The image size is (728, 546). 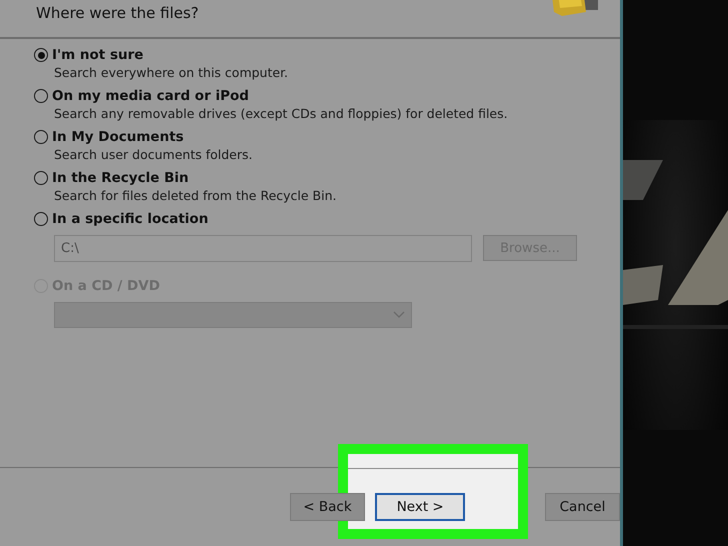 What do you see at coordinates (196, 195) in the screenshot?
I see `option-description: Search for files deleted from the Recycle Bin.` at bounding box center [196, 195].